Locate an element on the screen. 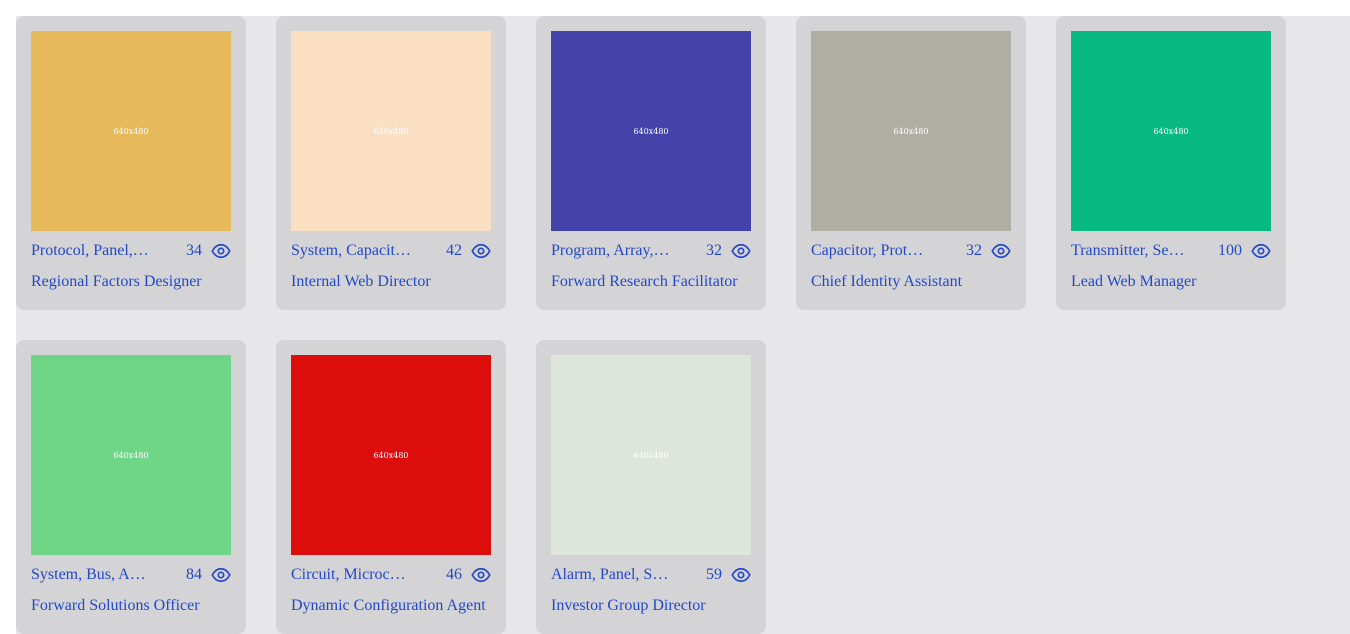 The image size is (1350, 634). card-tags: Capacitor, Protocol, Panel is located at coordinates (871, 250).